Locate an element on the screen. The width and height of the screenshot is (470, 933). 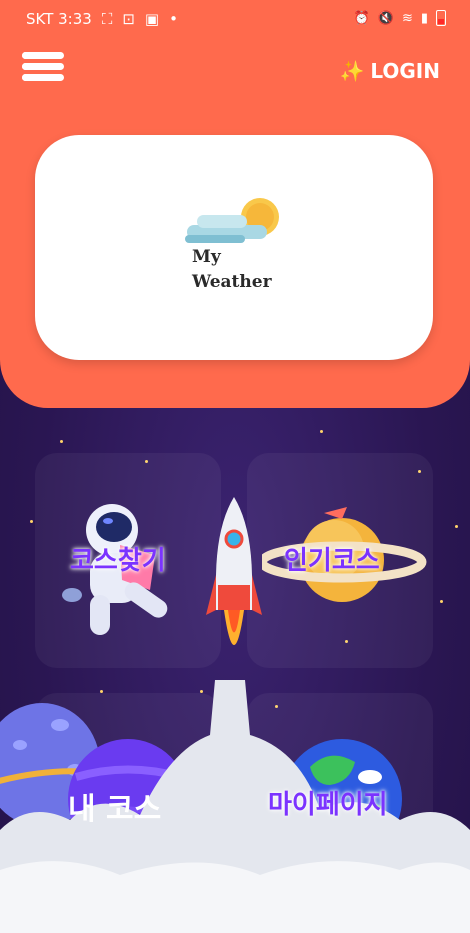
carrier-time: SKT 3:33 is located at coordinates (59, 19).